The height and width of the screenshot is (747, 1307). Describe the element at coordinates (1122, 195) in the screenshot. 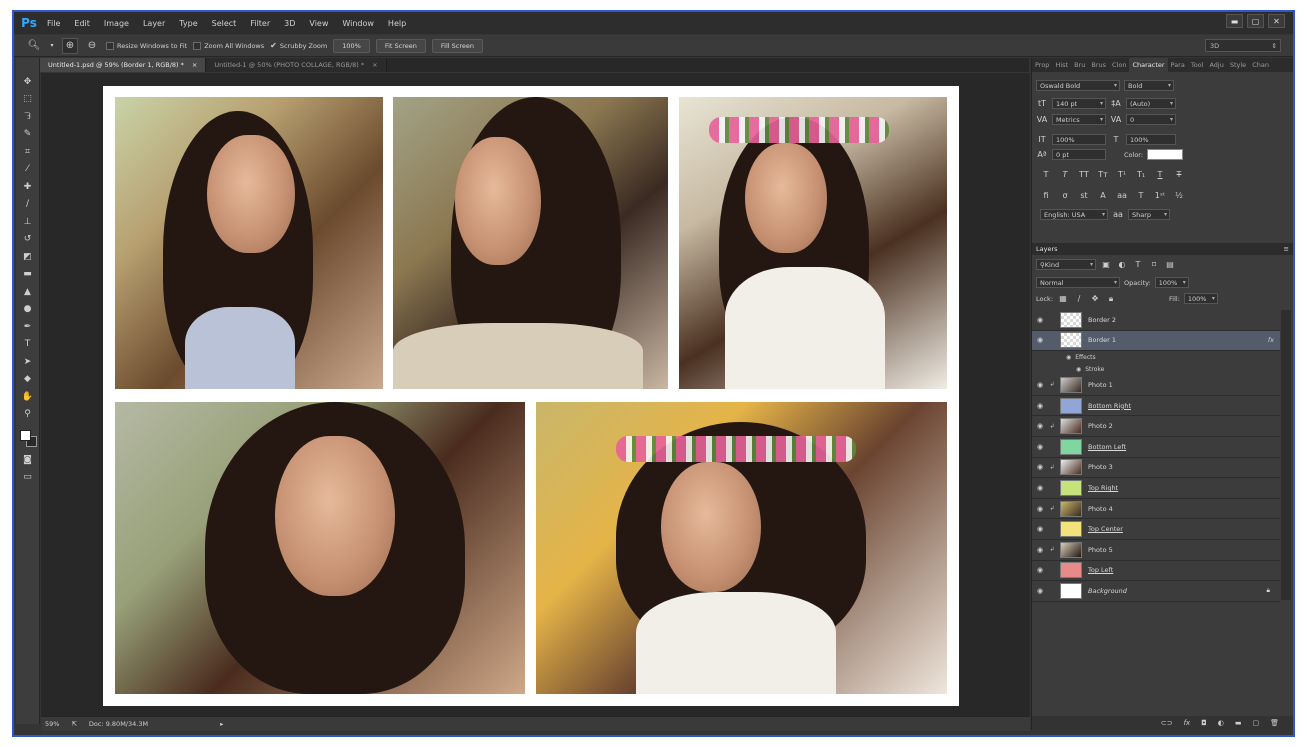

I see `titling-alt-icon: aa` at that location.